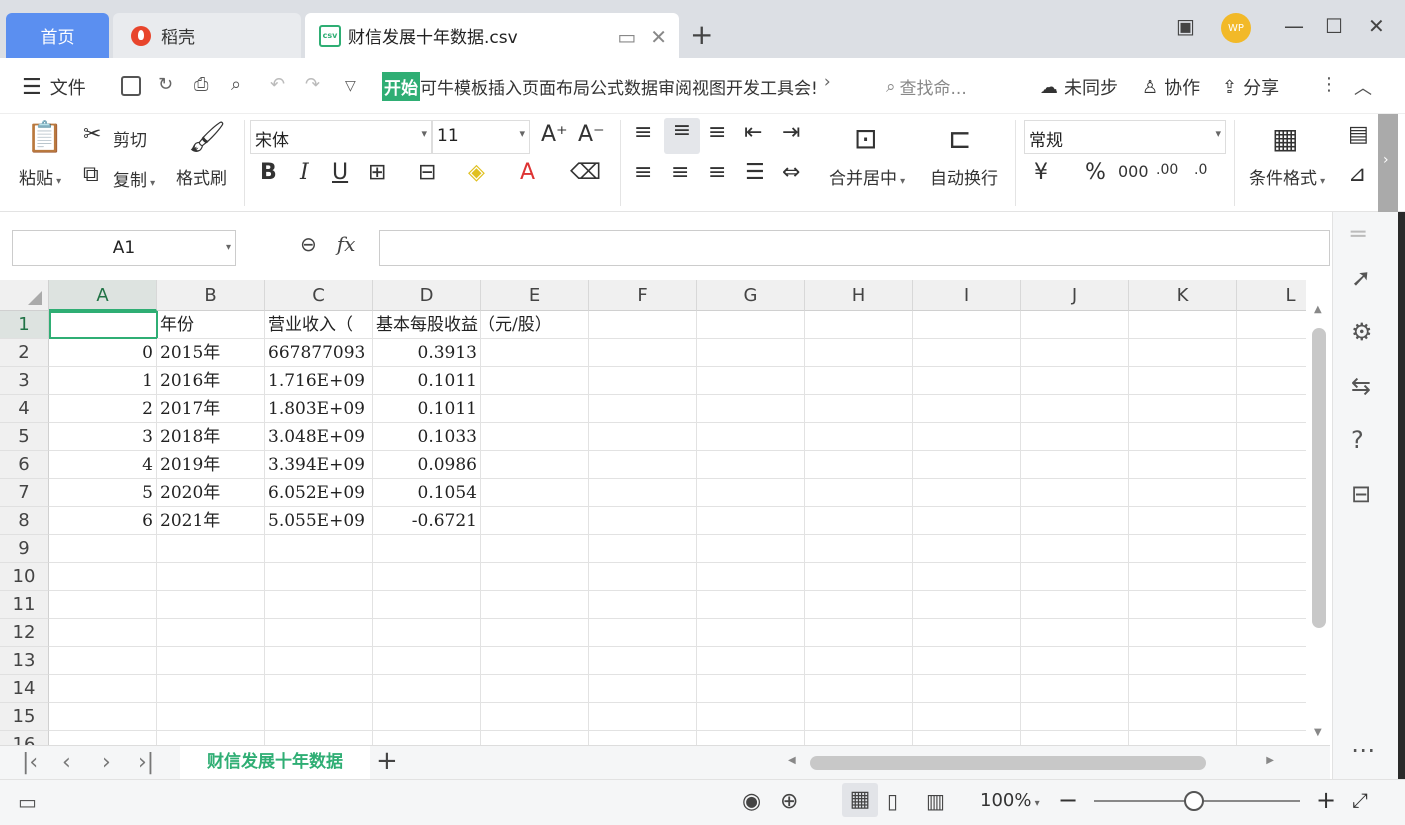 Image resolution: width=1405 pixels, height=825 pixels. What do you see at coordinates (211, 493) in the screenshot?
I see `cell-b7: 2020年` at bounding box center [211, 493].